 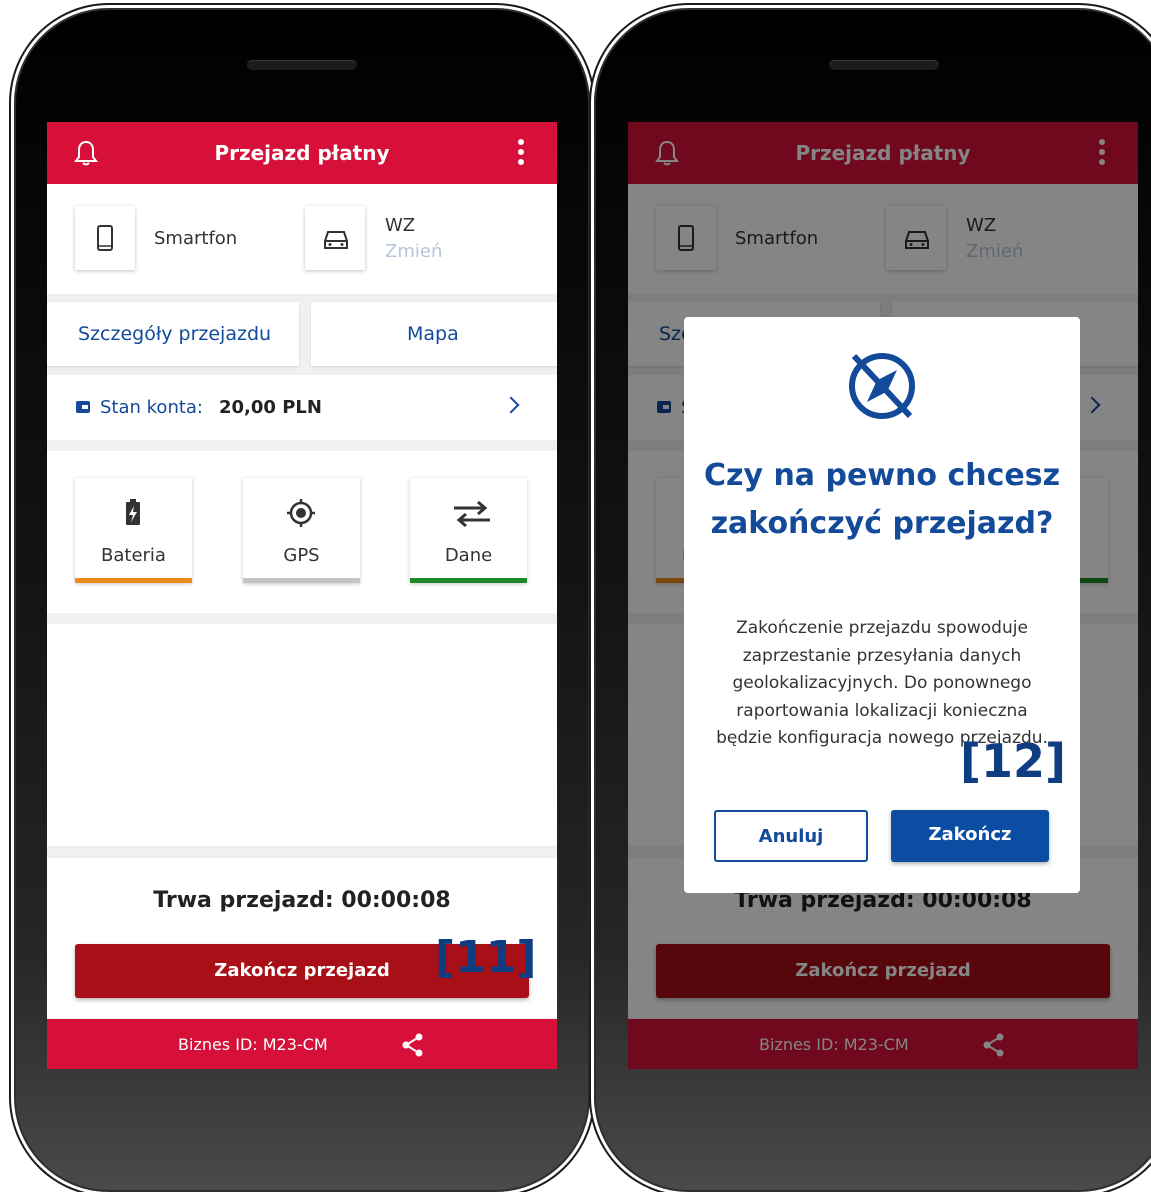 What do you see at coordinates (302, 900) in the screenshot?
I see `trip-timer: Trwa przejazd: 00:00:08` at bounding box center [302, 900].